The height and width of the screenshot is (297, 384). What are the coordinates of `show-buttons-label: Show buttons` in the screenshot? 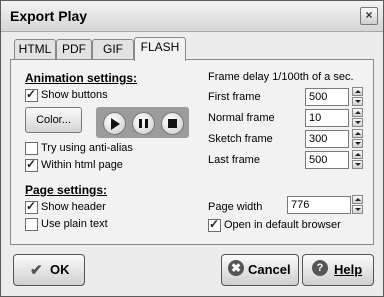 It's located at (74, 95).